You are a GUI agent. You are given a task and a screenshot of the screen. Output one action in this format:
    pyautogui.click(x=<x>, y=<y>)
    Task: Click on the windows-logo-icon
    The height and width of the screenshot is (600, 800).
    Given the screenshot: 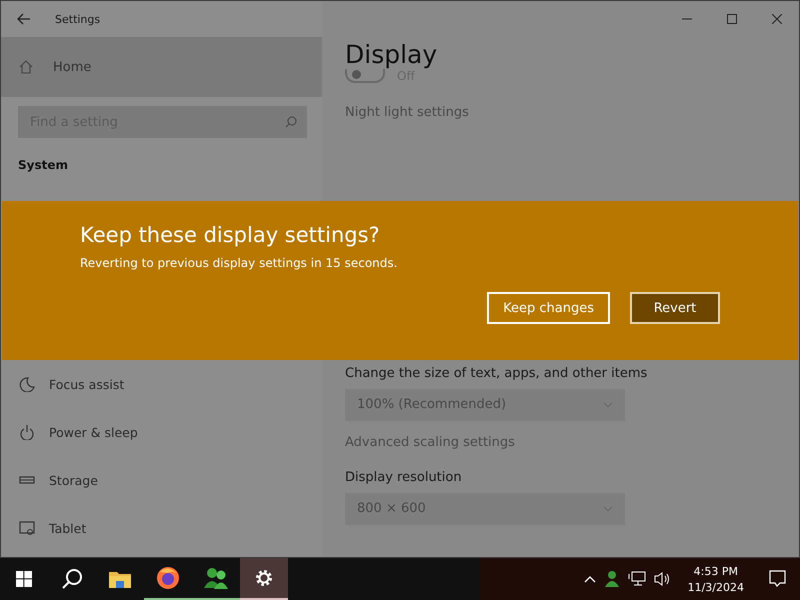 What is the action you would take?
    pyautogui.click(x=24, y=579)
    